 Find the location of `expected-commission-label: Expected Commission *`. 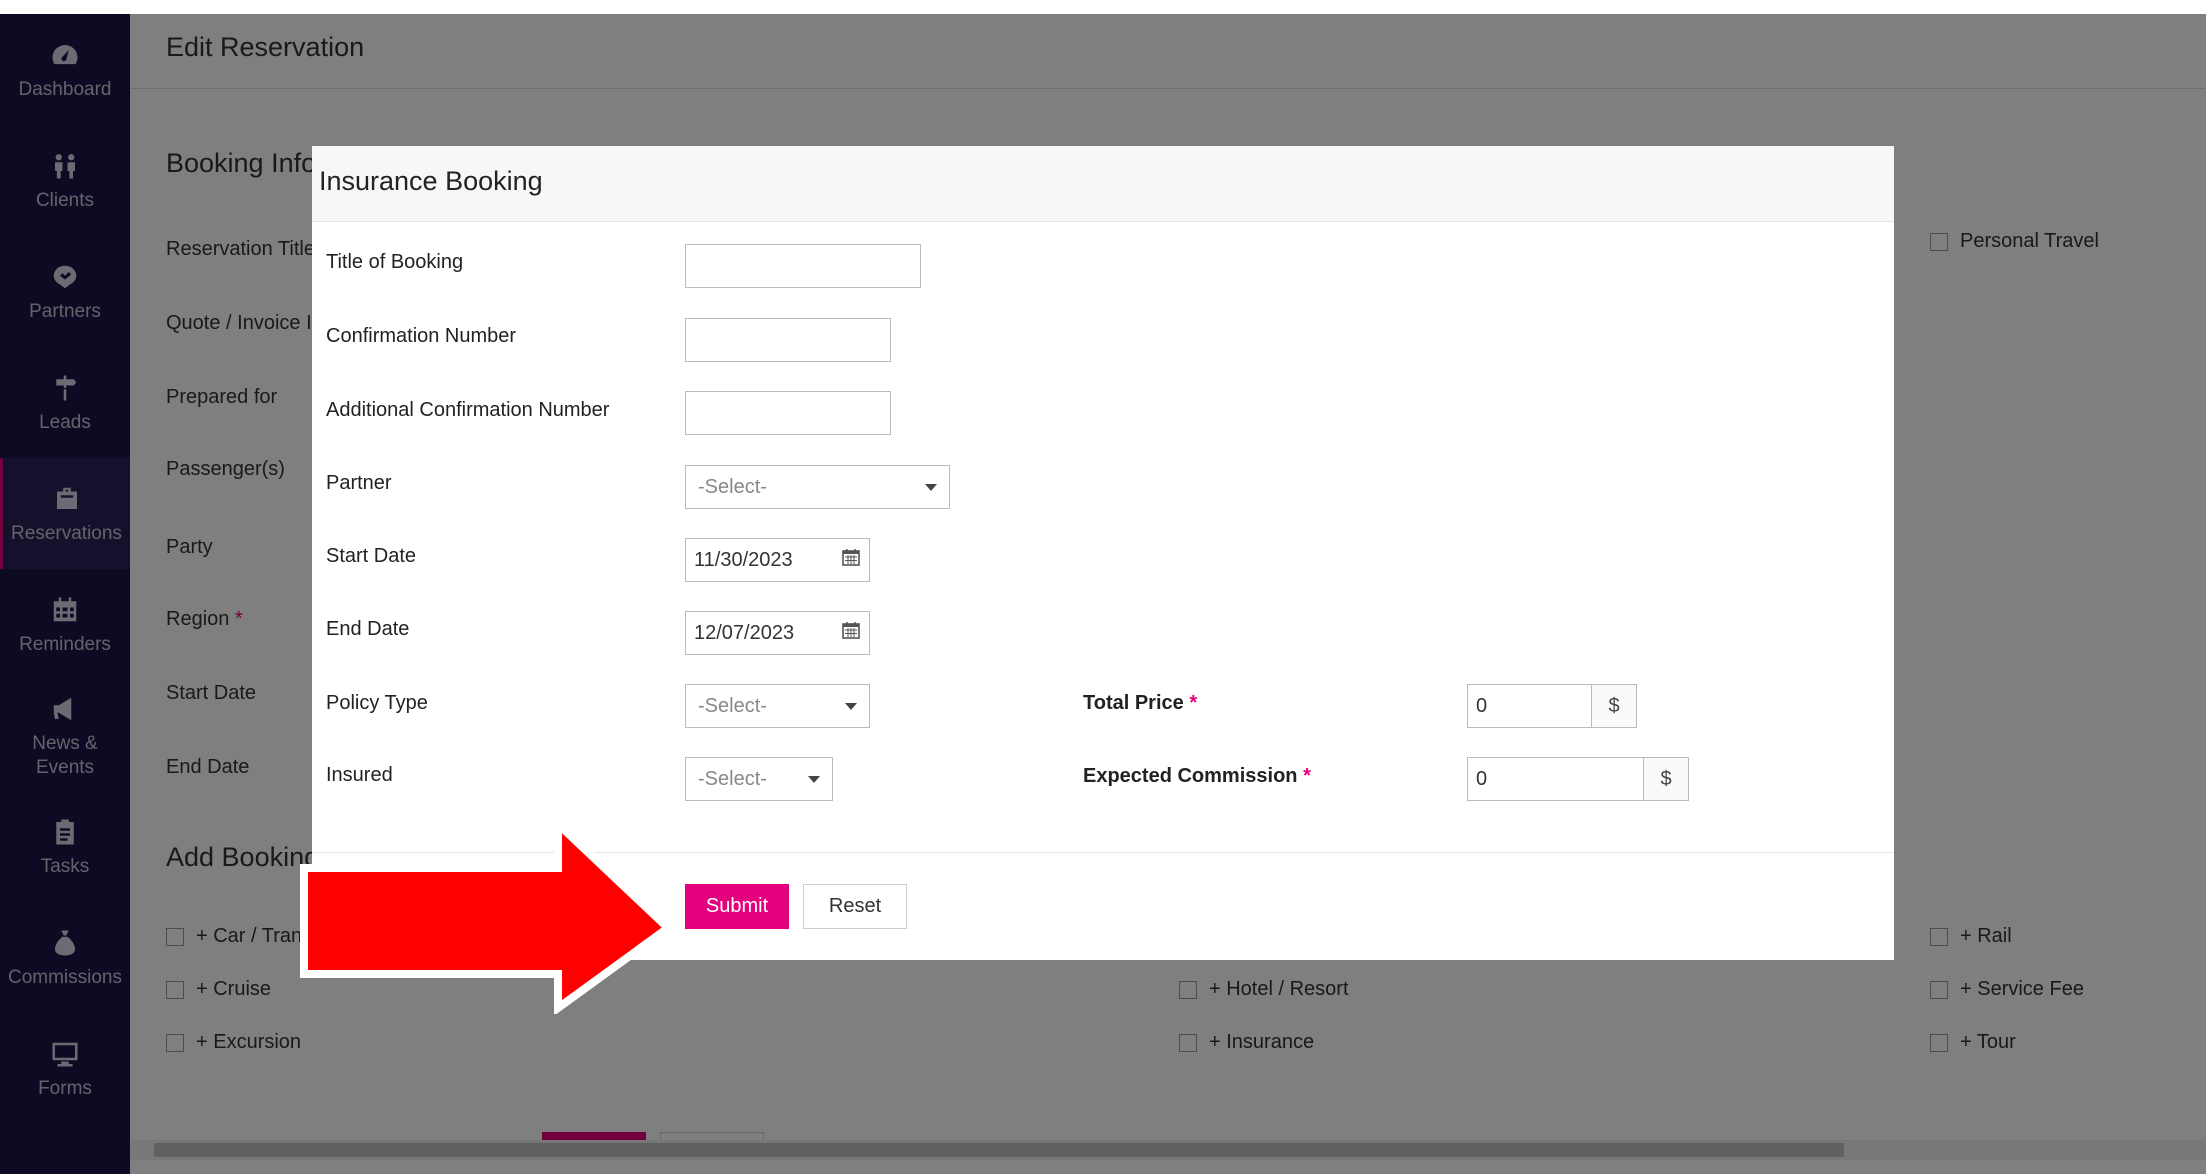

expected-commission-label: Expected Commission * is located at coordinates (1197, 776).